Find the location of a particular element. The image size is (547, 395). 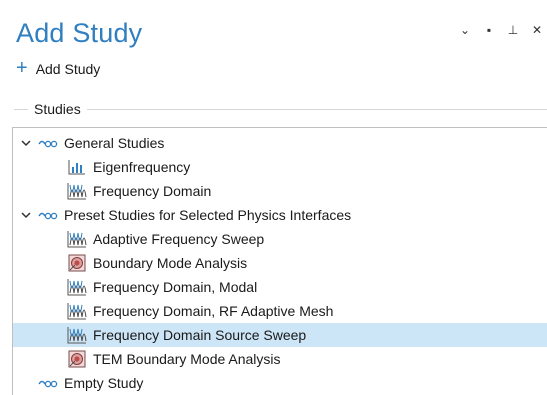

window-controls: ⌄ ▪ ⊥ ✕ is located at coordinates (501, 30).